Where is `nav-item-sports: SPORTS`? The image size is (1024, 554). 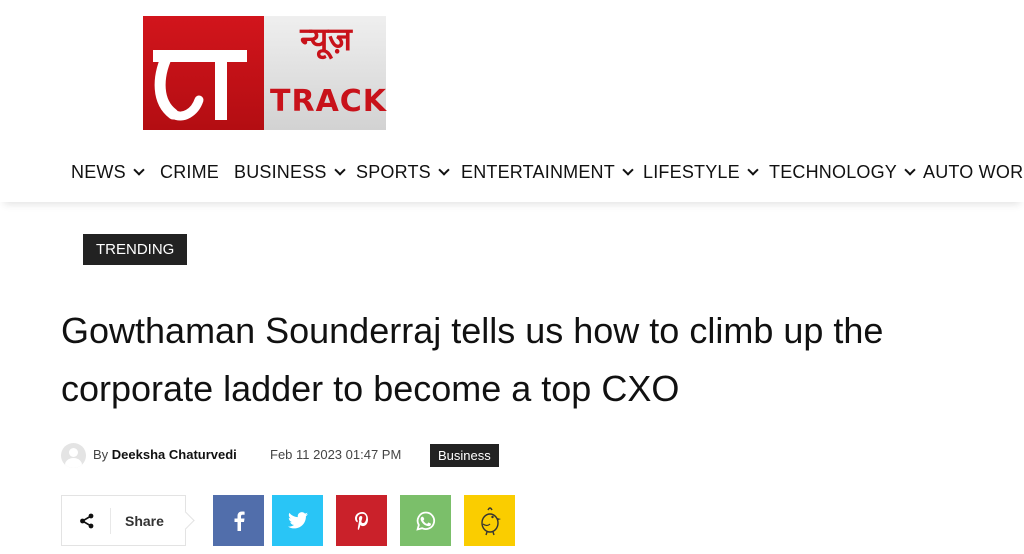 nav-item-sports: SPORTS is located at coordinates (403, 172).